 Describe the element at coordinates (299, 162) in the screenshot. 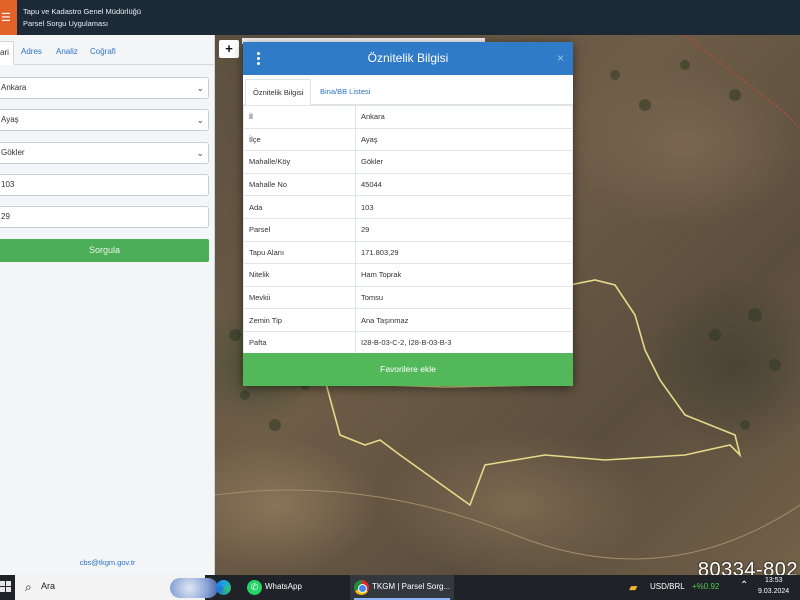

I see `attr-key: Mahalle/Köy` at that location.